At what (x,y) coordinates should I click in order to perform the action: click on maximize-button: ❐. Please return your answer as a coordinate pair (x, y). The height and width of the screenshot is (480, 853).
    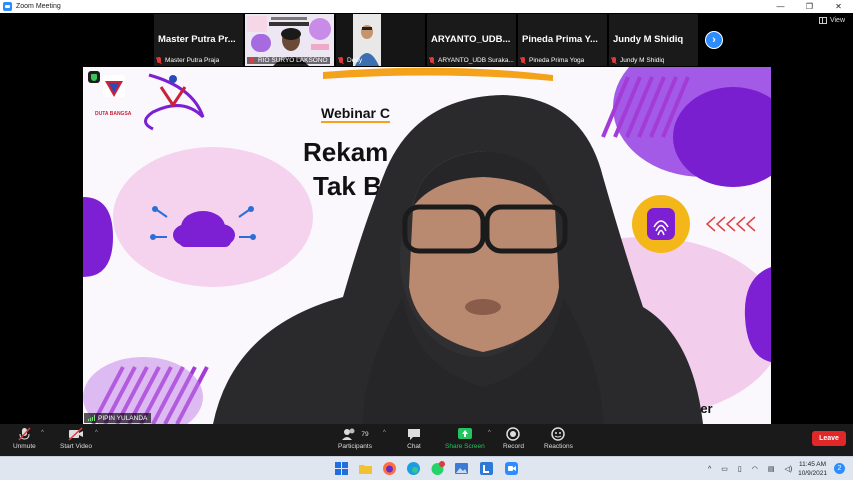
    Looking at the image, I should click on (809, 6).